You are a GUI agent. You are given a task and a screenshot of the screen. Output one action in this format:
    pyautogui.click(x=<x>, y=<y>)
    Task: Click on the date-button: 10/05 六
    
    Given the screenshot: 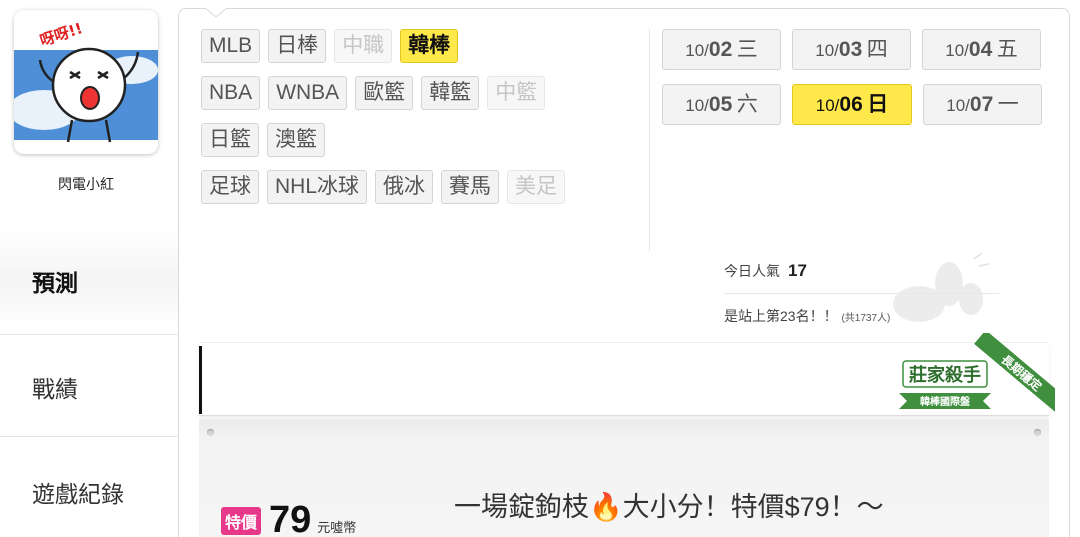 What is the action you would take?
    pyautogui.click(x=721, y=104)
    